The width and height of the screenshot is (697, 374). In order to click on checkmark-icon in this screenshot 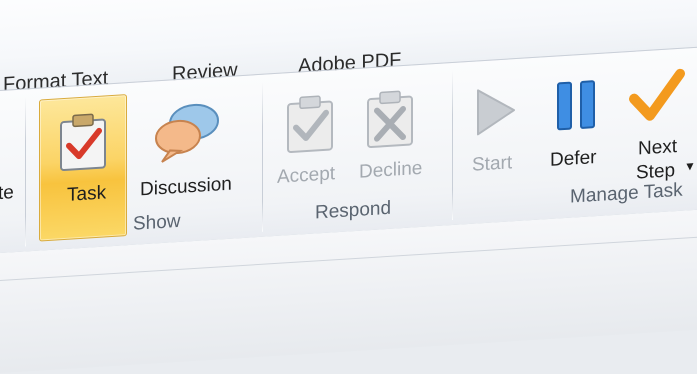, I will do `click(657, 94)`.